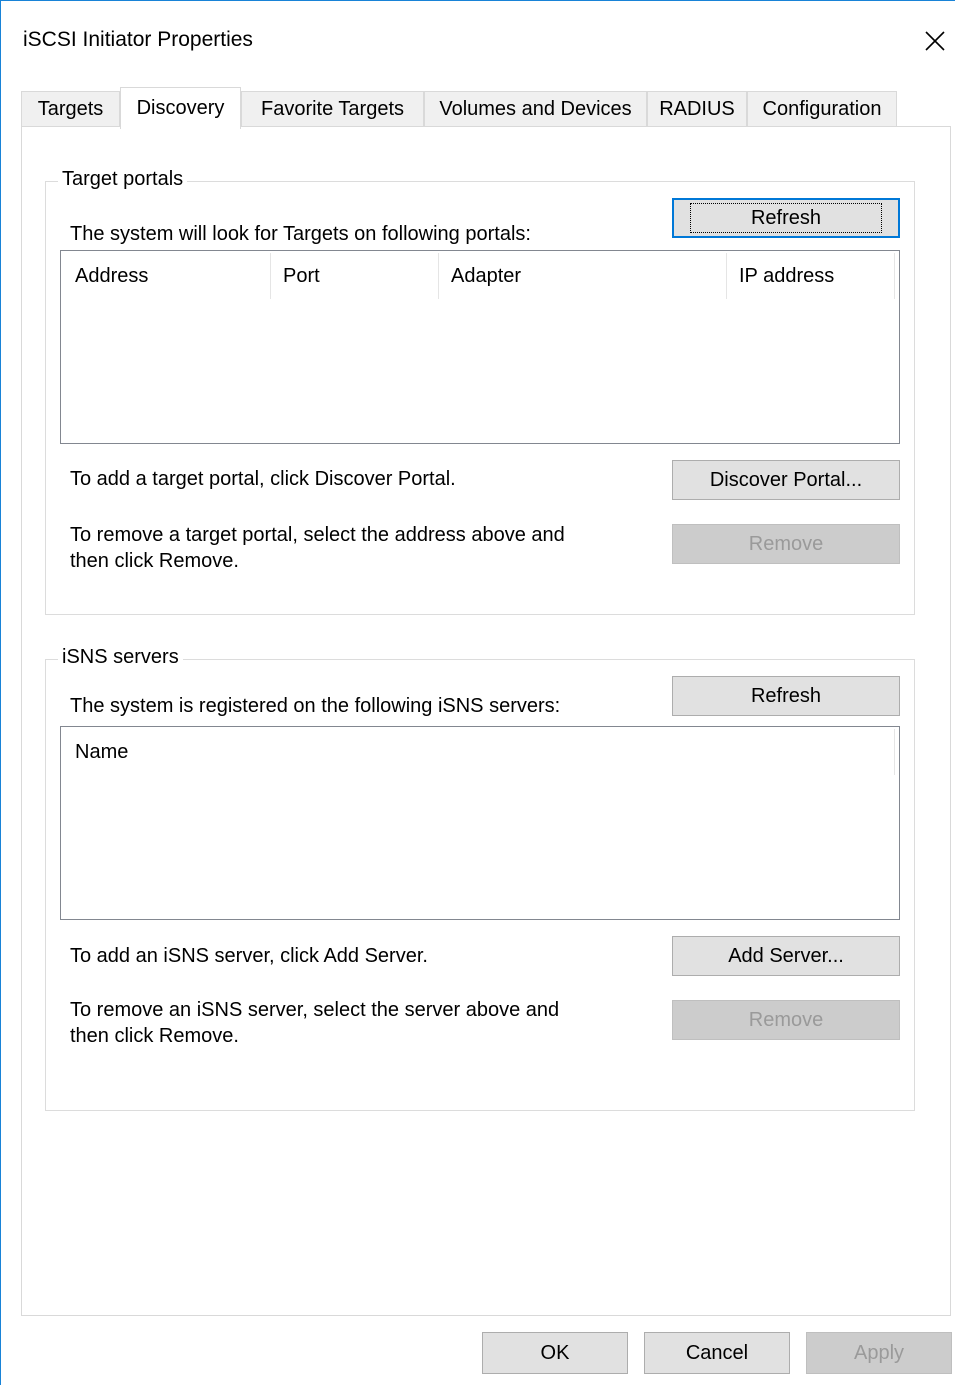 The width and height of the screenshot is (955, 1385). Describe the element at coordinates (697, 109) in the screenshot. I see `tab-radius: RADIUS` at that location.